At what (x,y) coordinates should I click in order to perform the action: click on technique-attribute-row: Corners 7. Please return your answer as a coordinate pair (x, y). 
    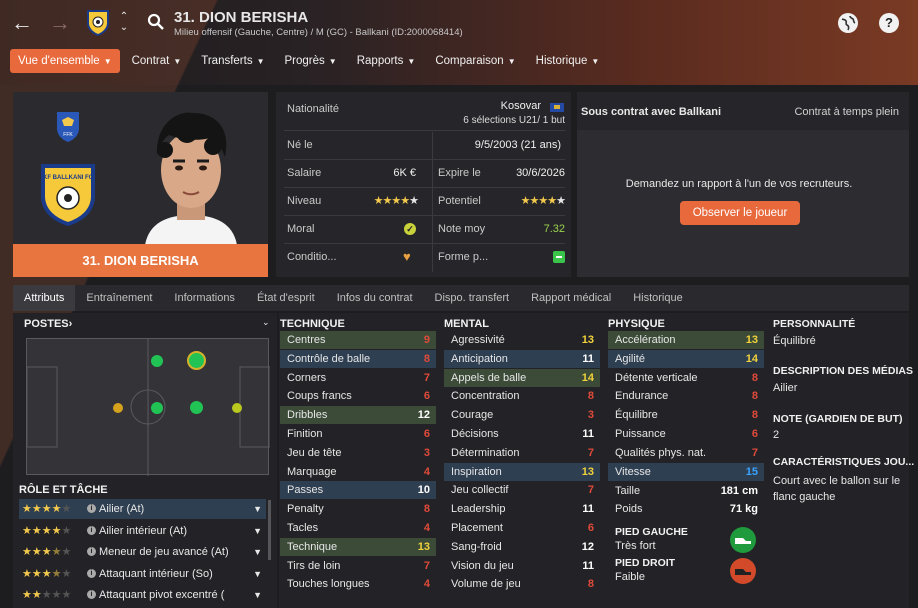
    Looking at the image, I should click on (358, 378).